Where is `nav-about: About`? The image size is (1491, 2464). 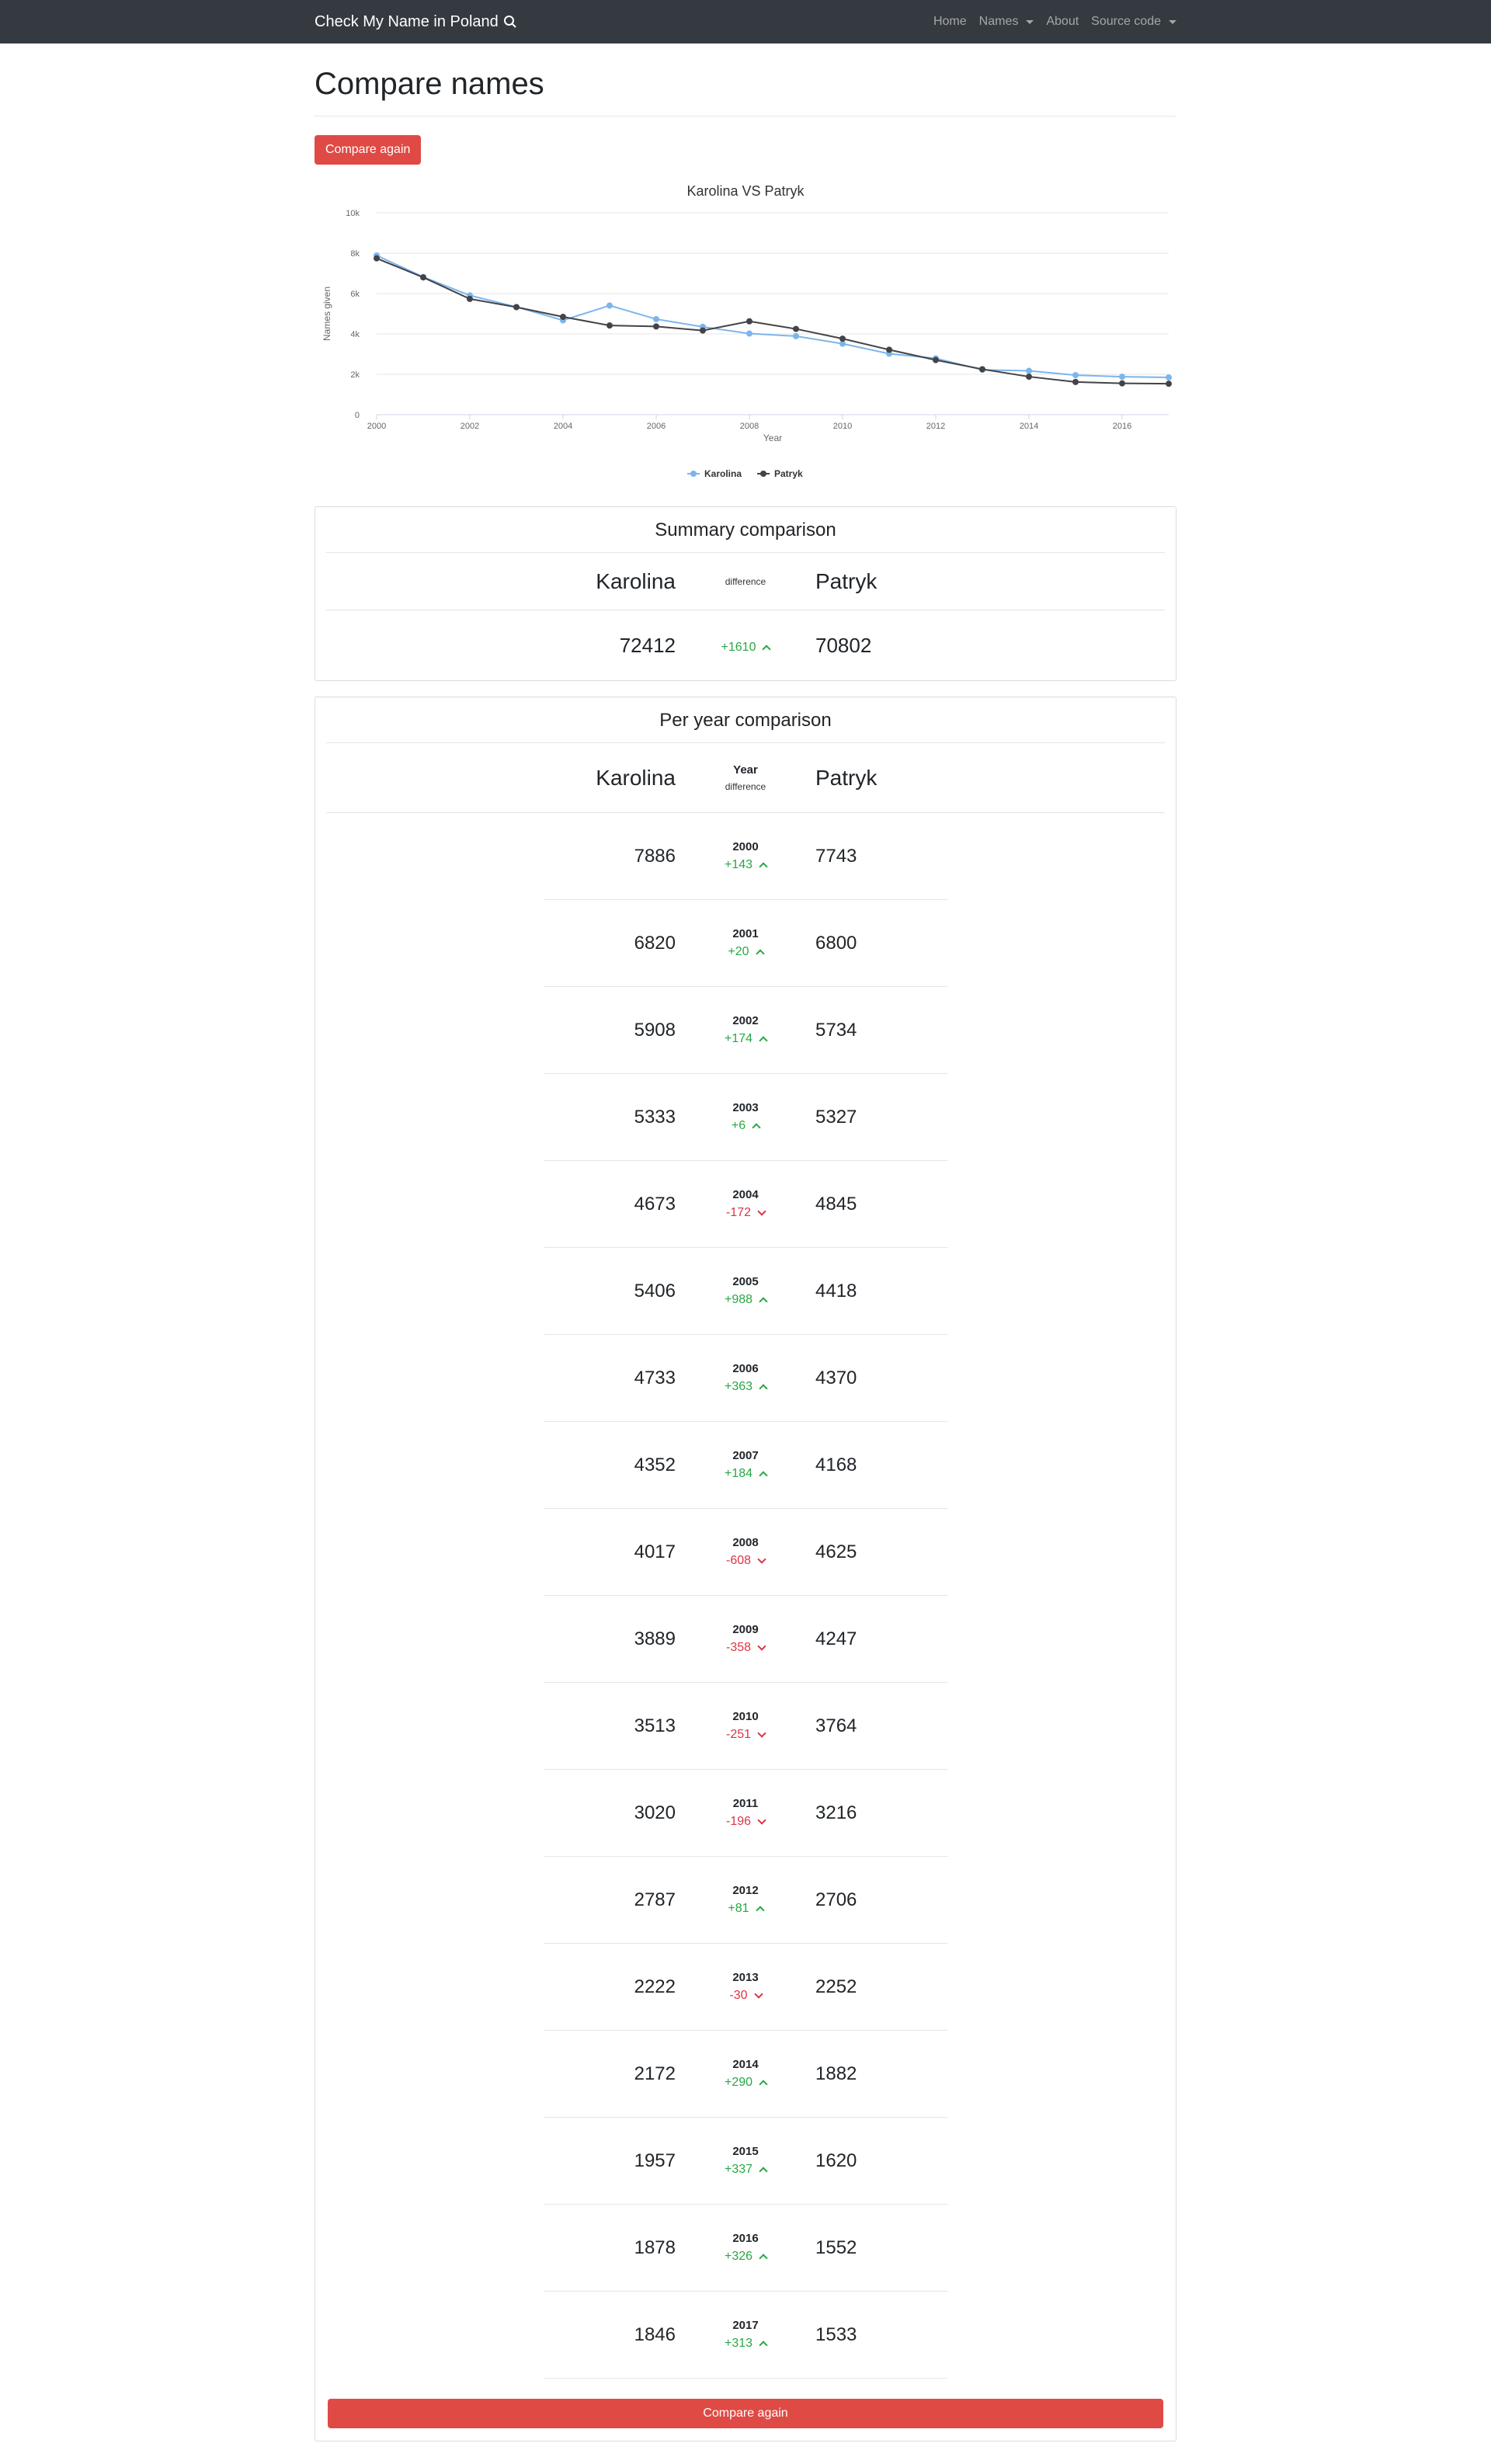 nav-about: About is located at coordinates (1062, 22).